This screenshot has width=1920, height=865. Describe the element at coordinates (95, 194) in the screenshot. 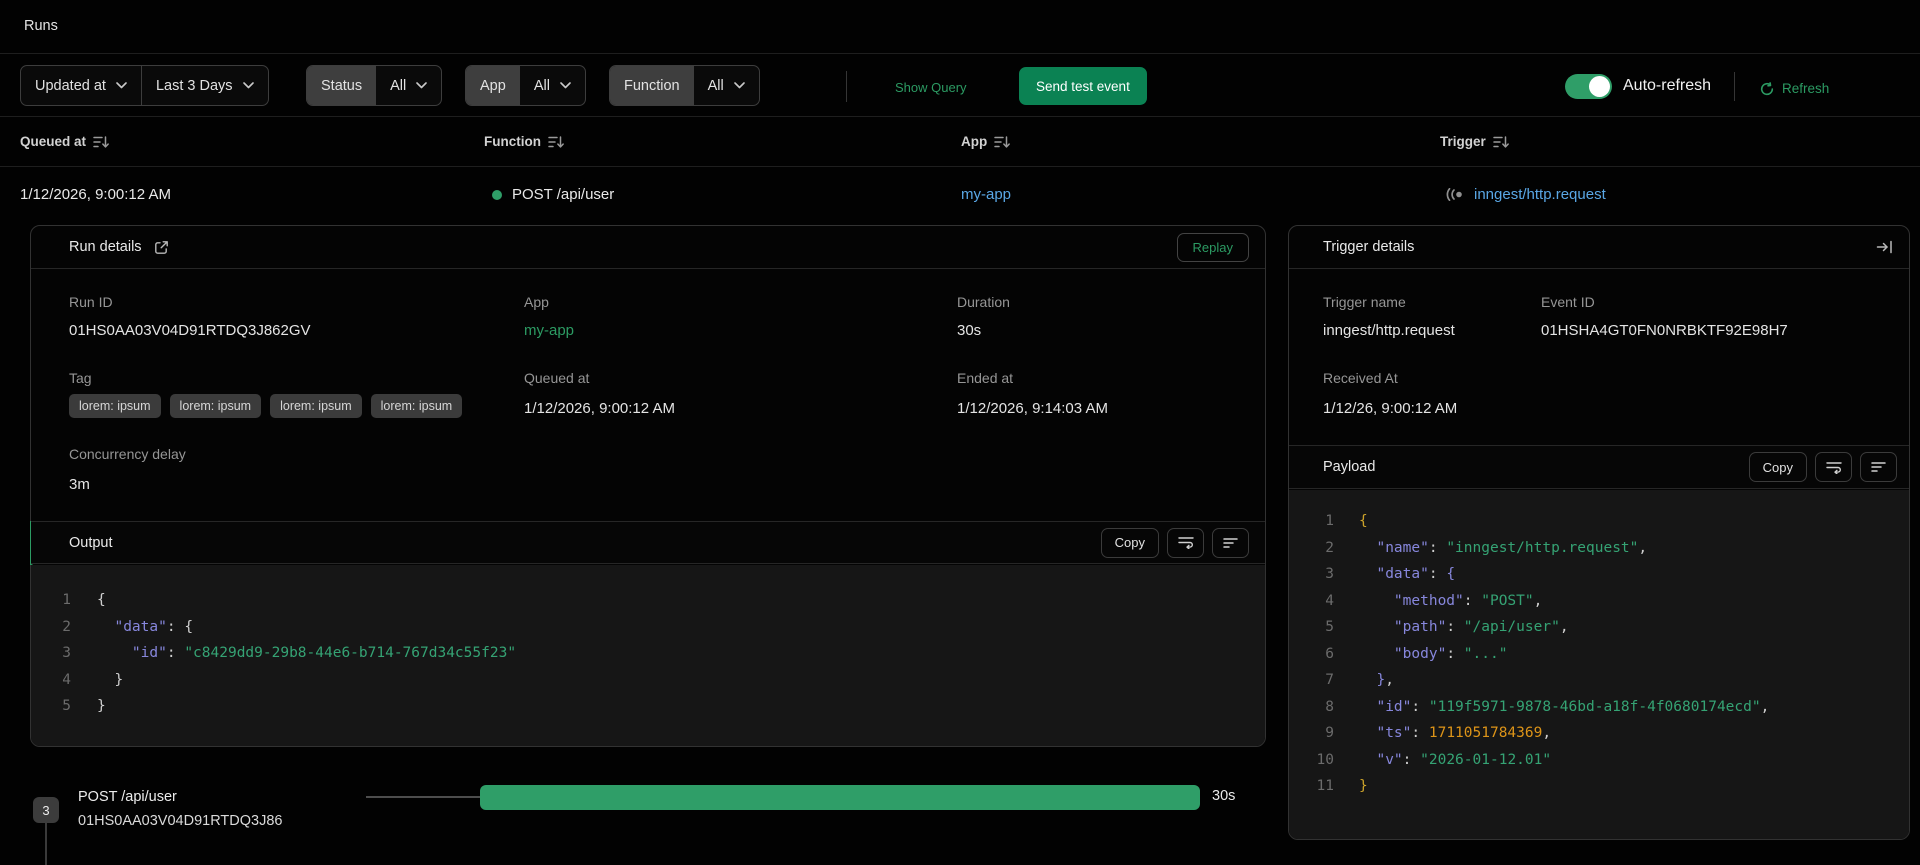

I see `cell-queued-at: 1/12/2026, 9:00:12 AM` at that location.